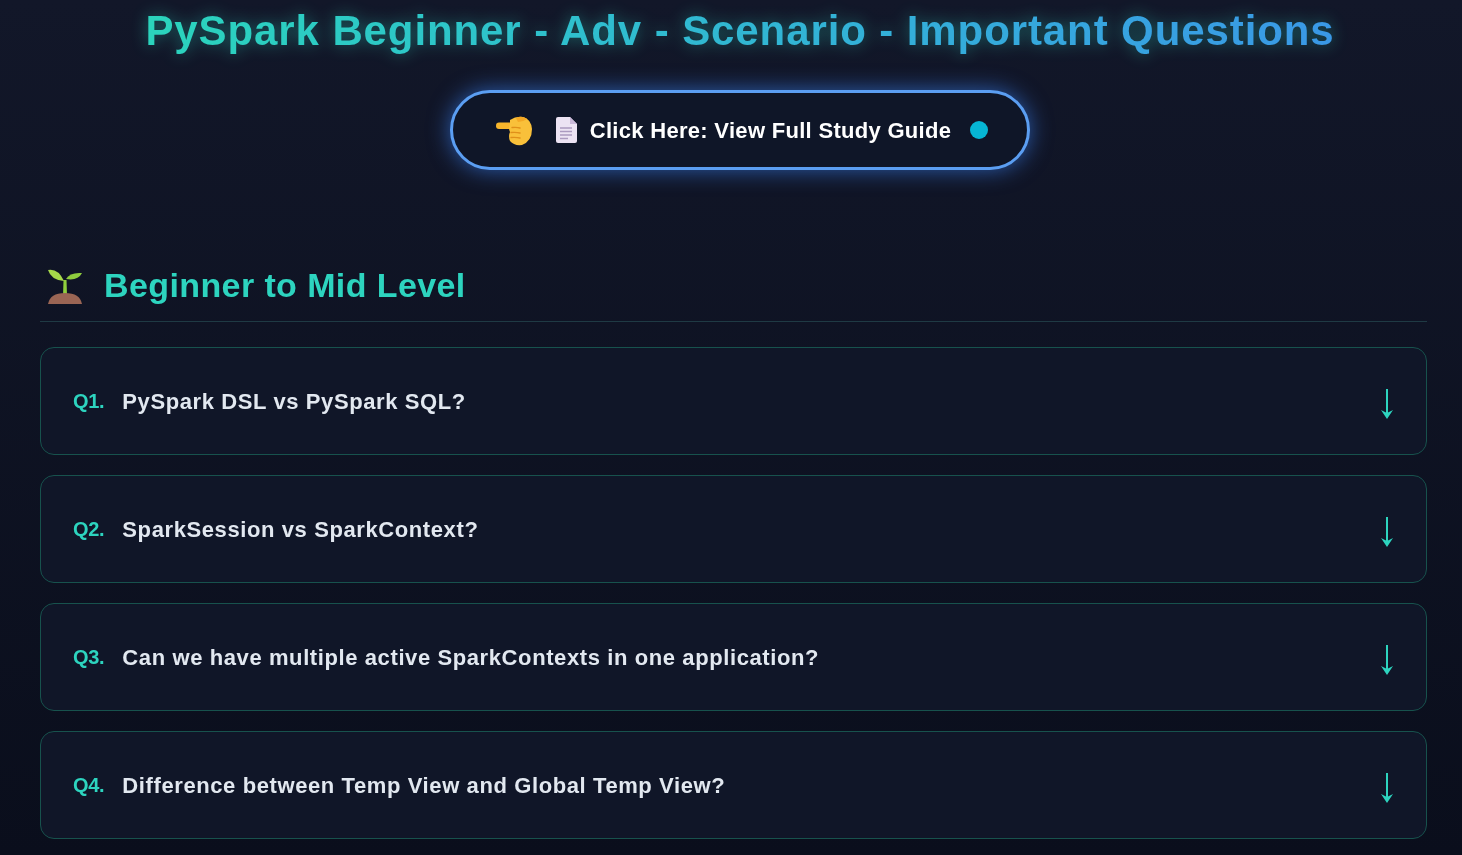  I want to click on section-heading: Beginner to Mid Level, so click(285, 285).